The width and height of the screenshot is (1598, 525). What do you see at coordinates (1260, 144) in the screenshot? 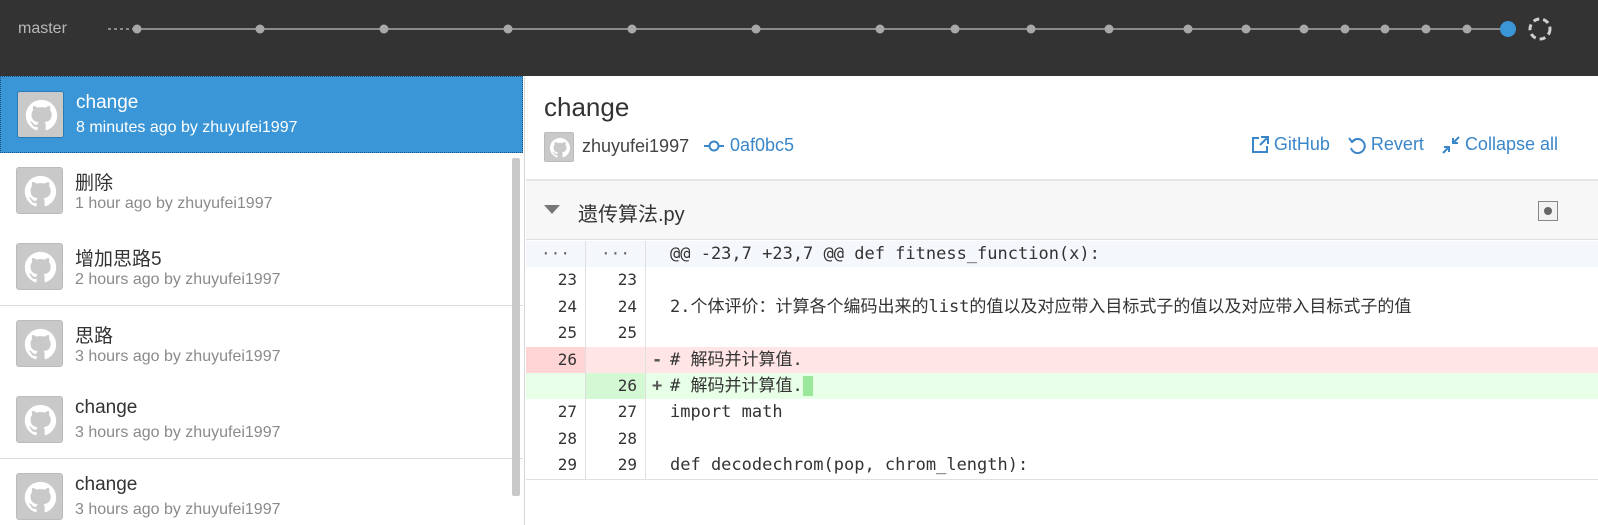
I see `external-link-icon` at bounding box center [1260, 144].